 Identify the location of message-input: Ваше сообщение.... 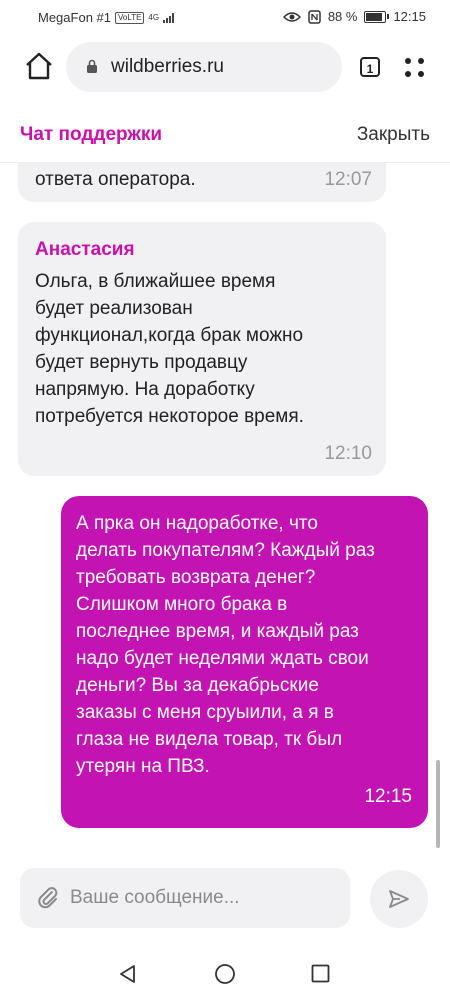
(185, 898).